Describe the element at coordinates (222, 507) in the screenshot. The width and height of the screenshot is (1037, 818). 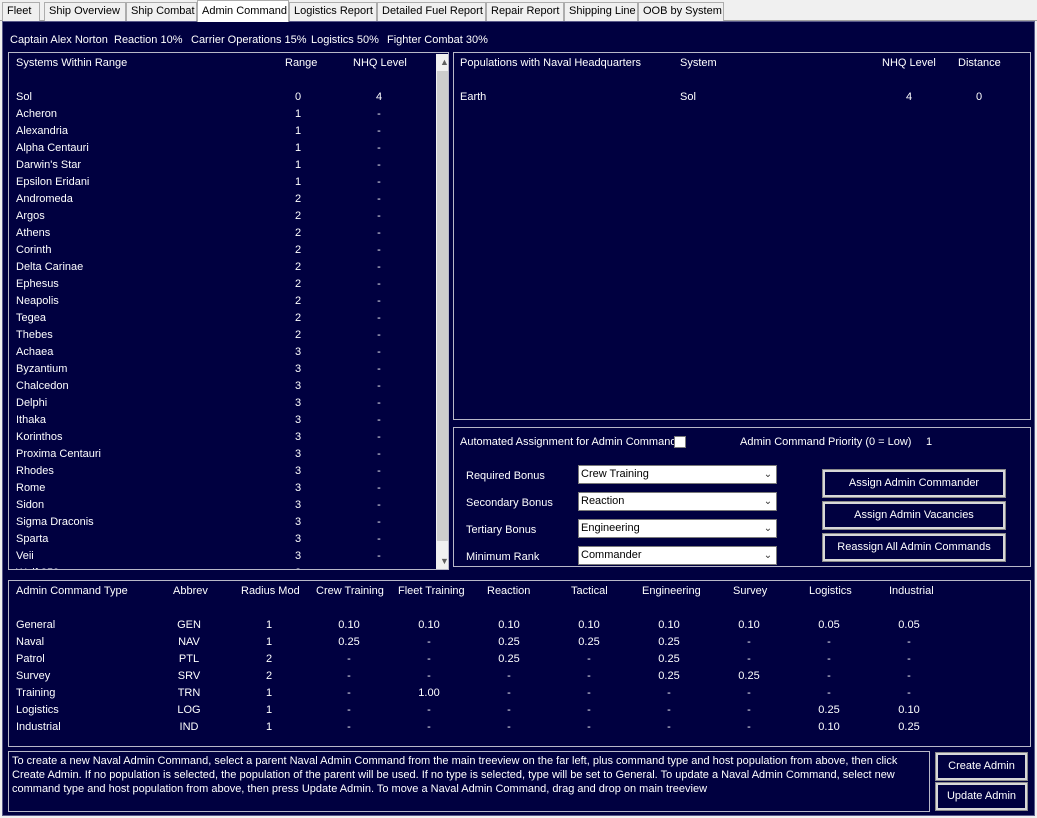
I see `system-row: Sidon 3 -` at that location.